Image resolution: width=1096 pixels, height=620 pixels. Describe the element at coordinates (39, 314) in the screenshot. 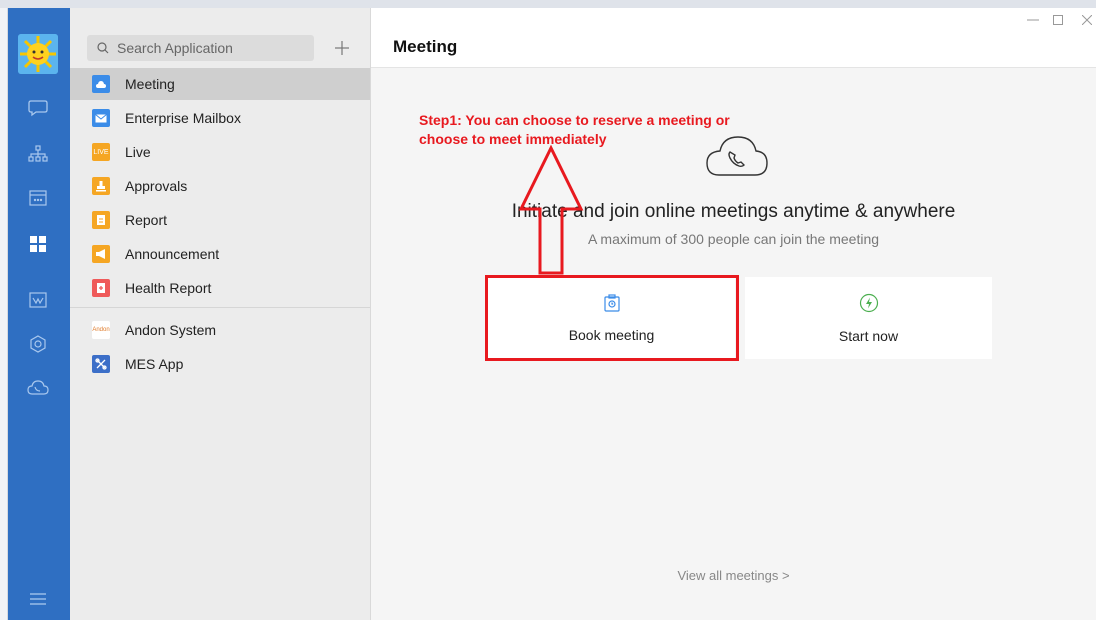

I see `nav-rail` at that location.